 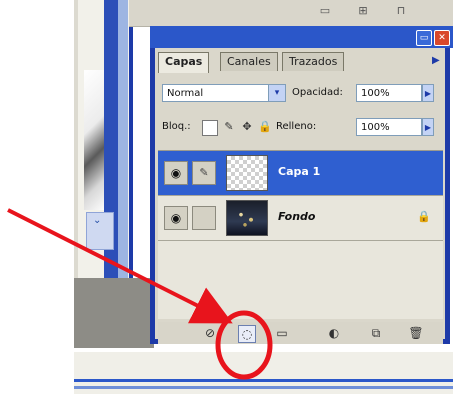 I want to click on annotation-arrow, so click(x=120, y=266).